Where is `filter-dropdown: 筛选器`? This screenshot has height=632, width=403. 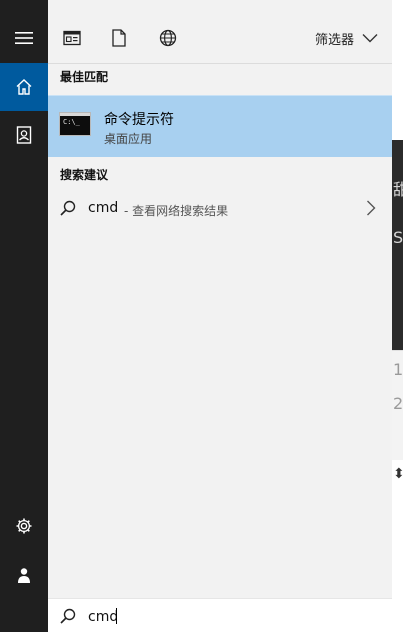
filter-dropdown: 筛选器 is located at coordinates (346, 38).